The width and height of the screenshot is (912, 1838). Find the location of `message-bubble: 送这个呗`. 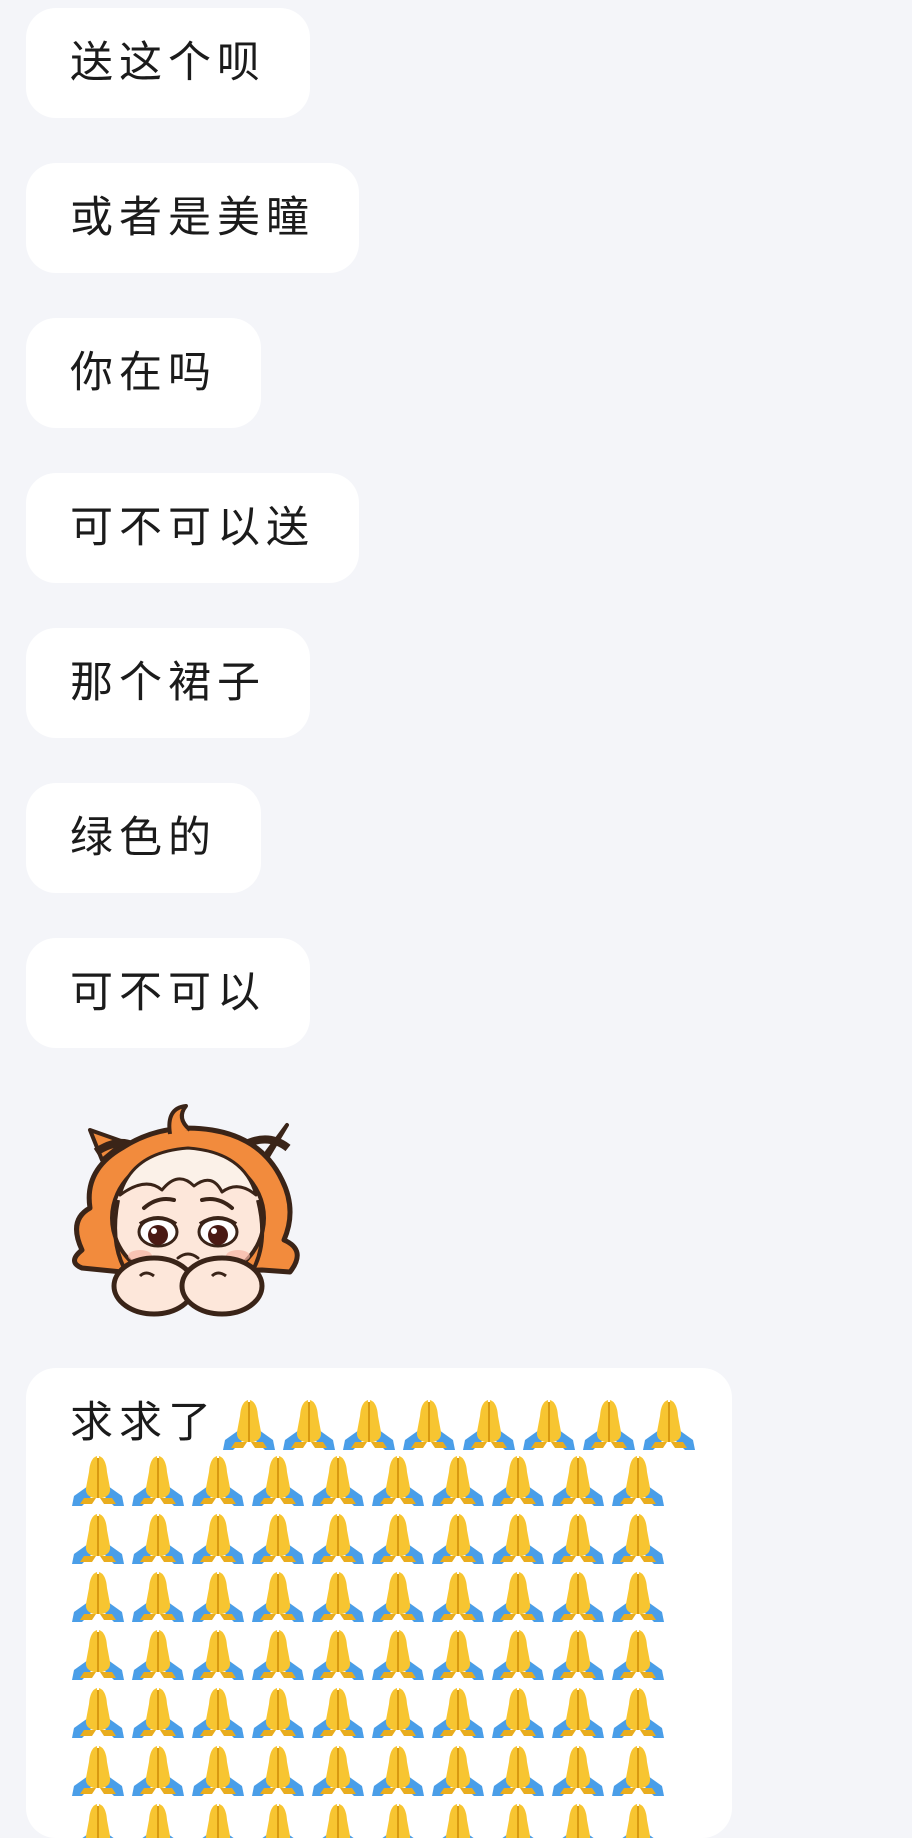

message-bubble: 送这个呗 is located at coordinates (168, 63).